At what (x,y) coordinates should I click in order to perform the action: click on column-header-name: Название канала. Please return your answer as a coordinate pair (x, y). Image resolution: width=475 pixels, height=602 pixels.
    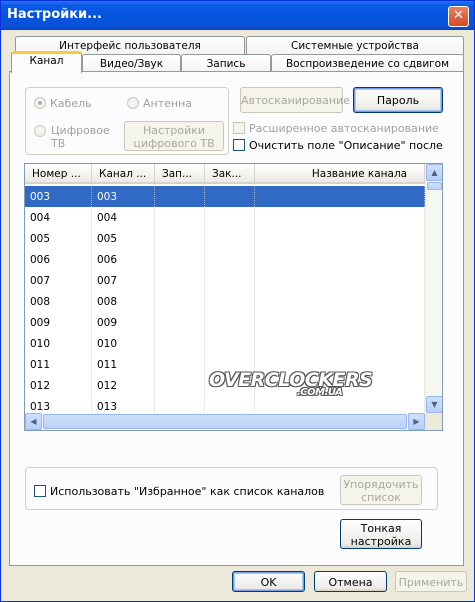
    Looking at the image, I should click on (340, 173).